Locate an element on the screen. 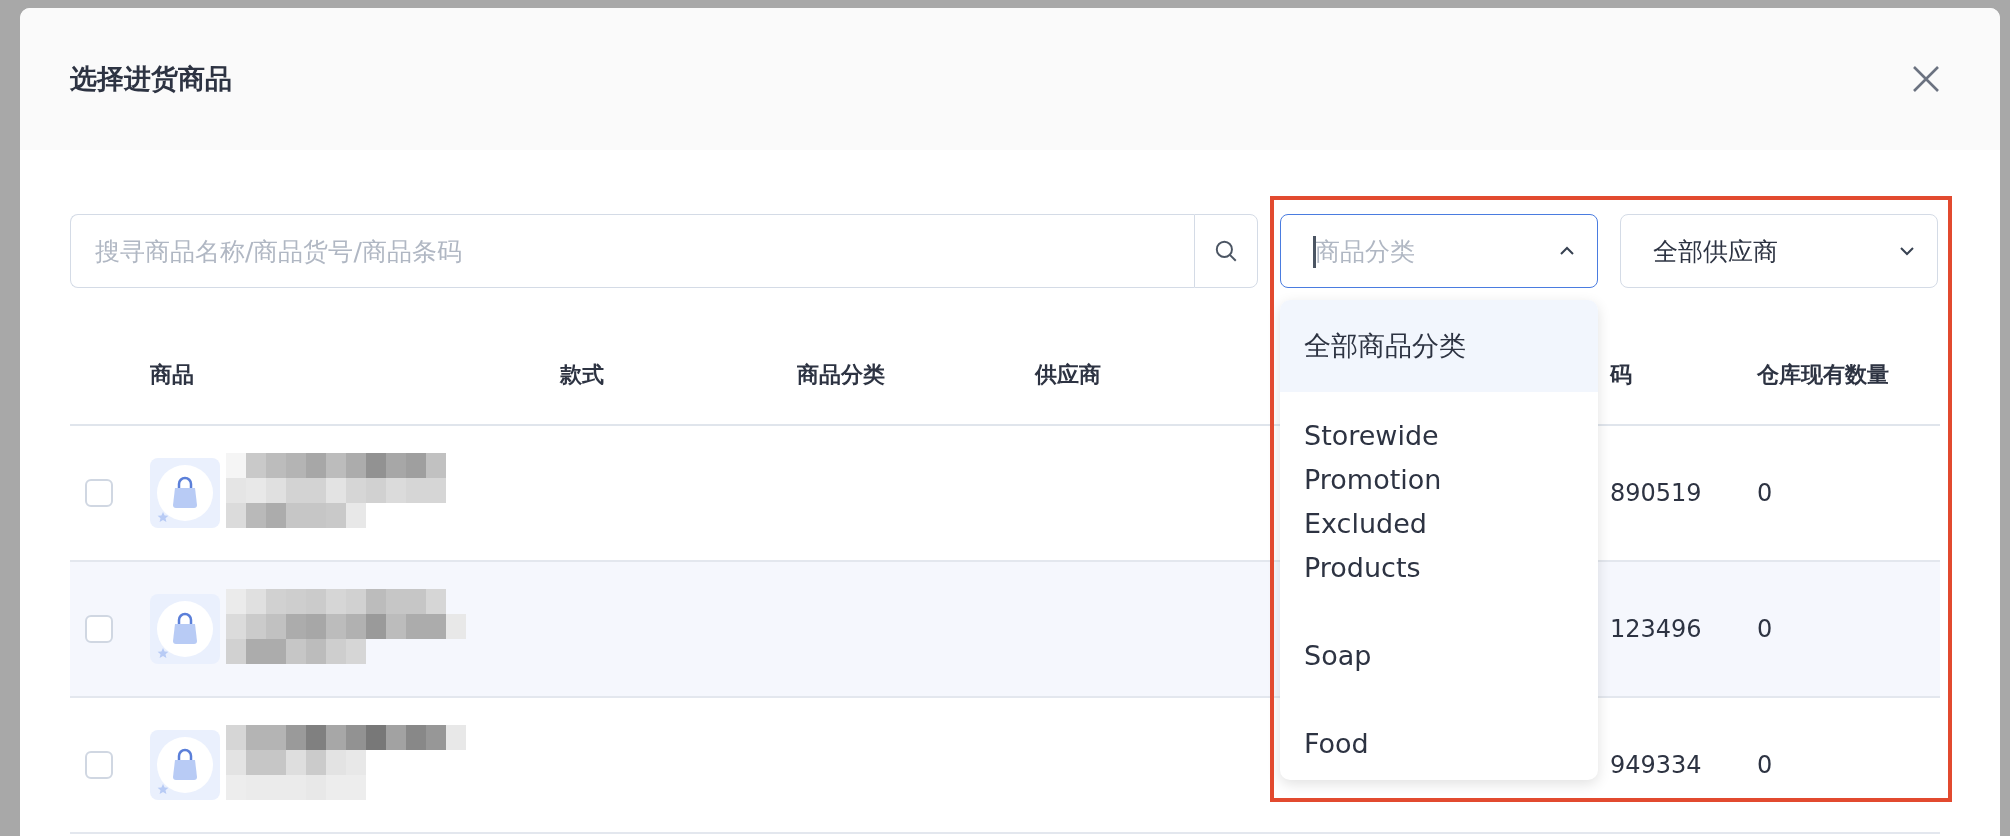 This screenshot has width=2010, height=836. table-cell-text: 949334 is located at coordinates (1656, 765).